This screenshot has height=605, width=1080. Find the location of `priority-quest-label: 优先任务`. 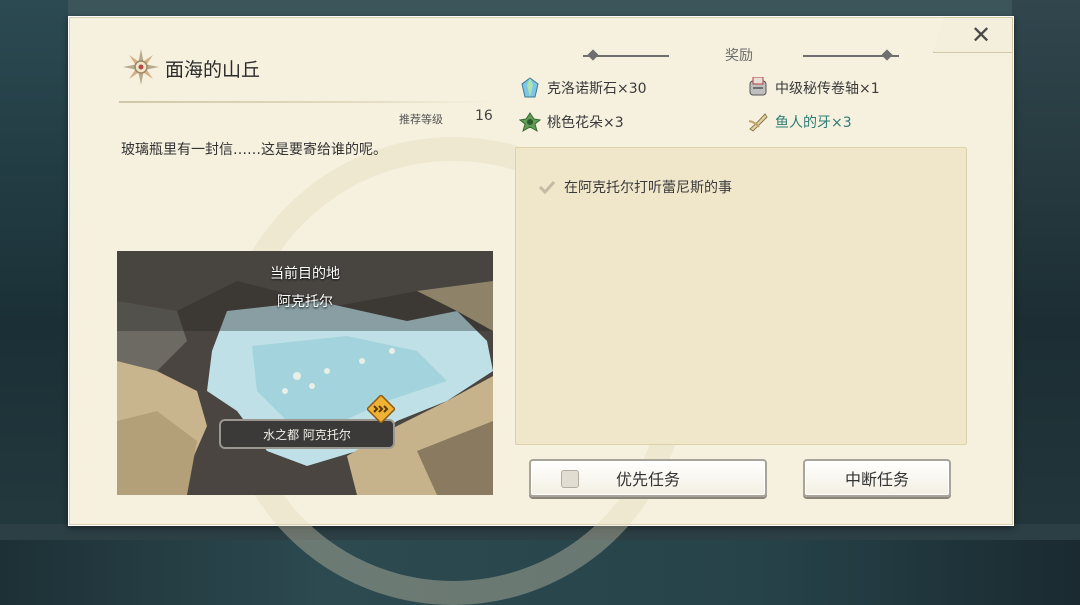

priority-quest-label: 优先任务 is located at coordinates (647, 479).